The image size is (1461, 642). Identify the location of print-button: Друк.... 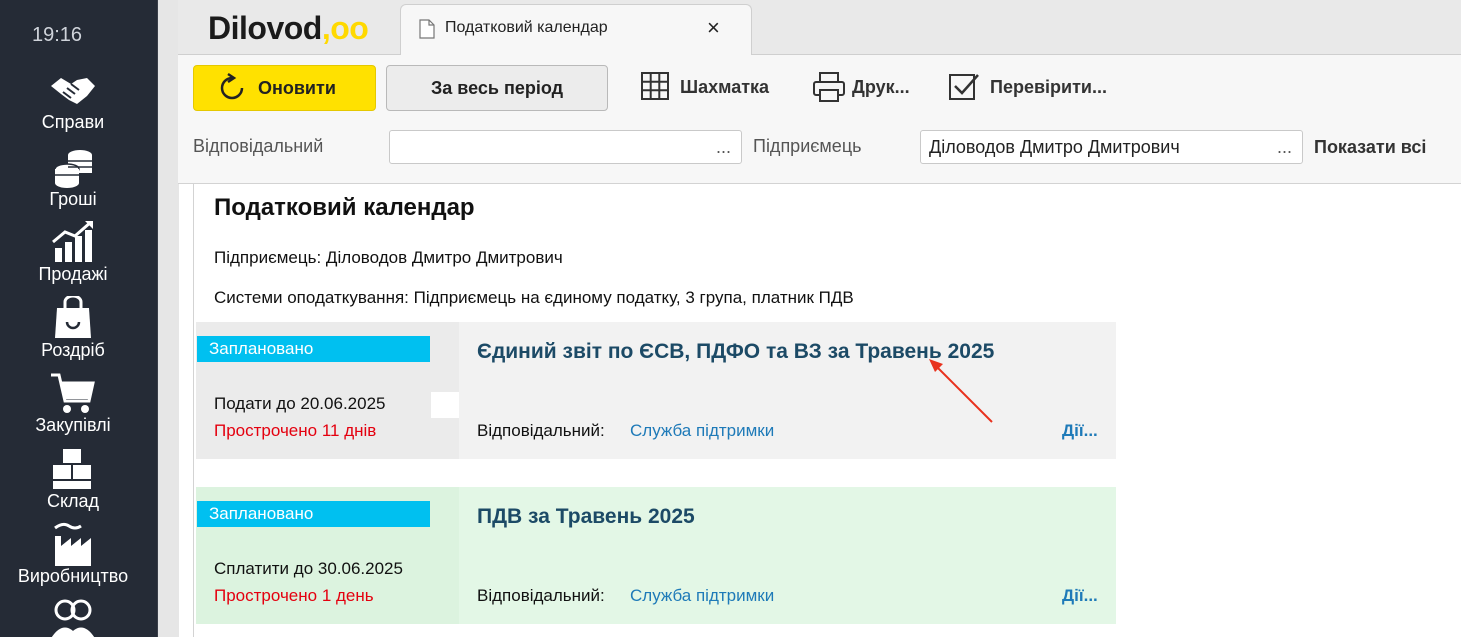
(867, 88).